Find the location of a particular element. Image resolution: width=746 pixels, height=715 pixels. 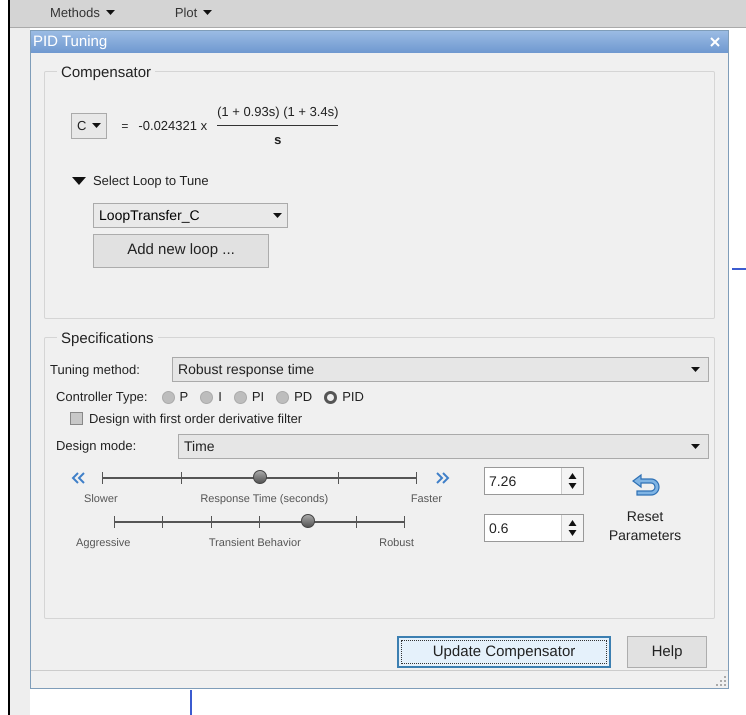

menu-button: Methods is located at coordinates (82, 12).